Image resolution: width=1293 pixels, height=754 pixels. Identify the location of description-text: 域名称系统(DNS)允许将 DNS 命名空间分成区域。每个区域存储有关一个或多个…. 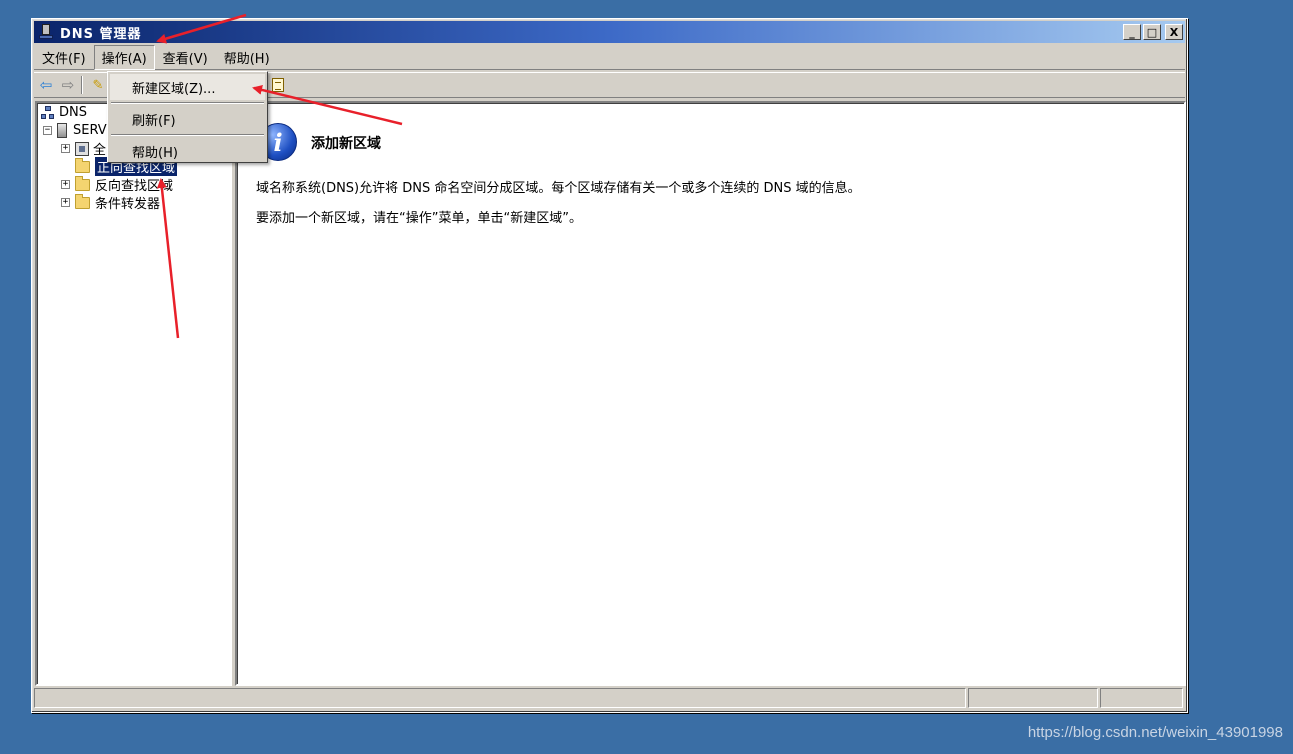
(558, 188).